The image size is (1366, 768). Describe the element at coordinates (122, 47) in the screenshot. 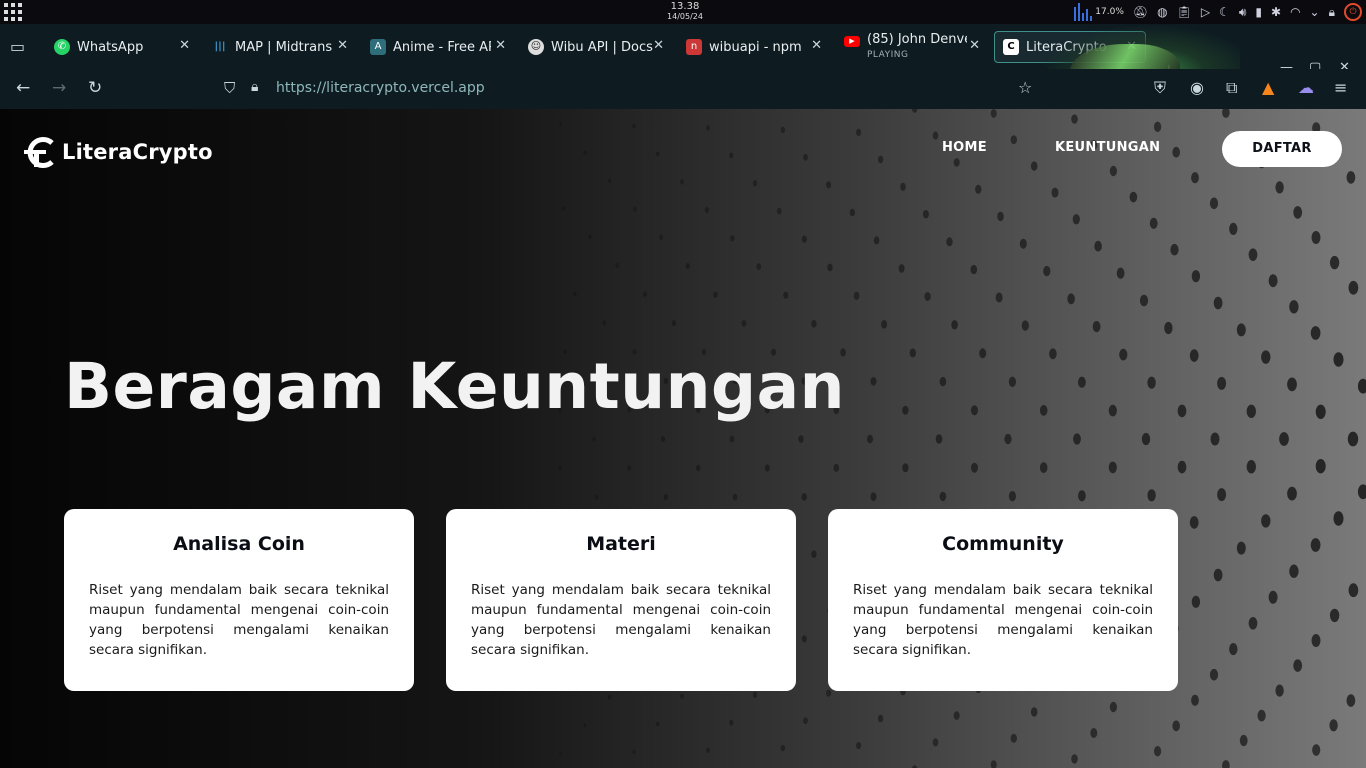

I see `tab-whatsapp: ✆ WhatsApp ✕` at that location.